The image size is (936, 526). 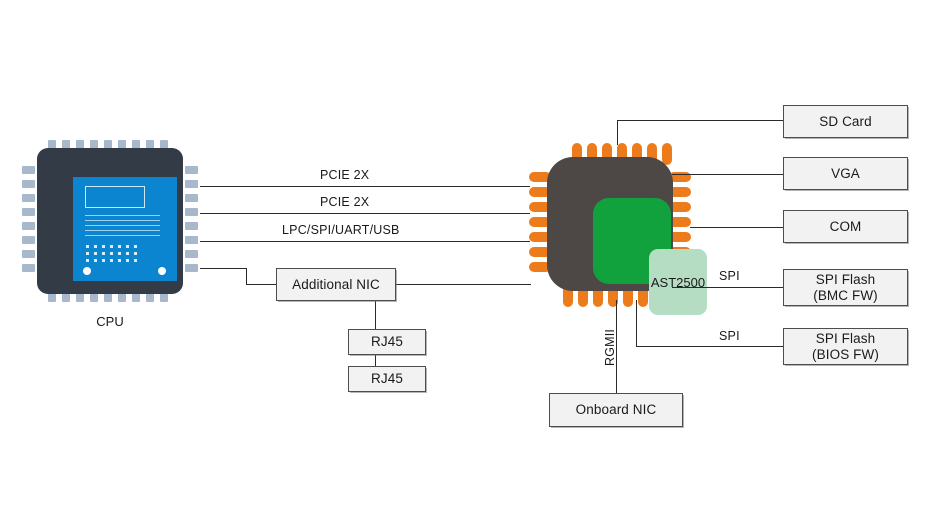 What do you see at coordinates (110, 321) in the screenshot?
I see `cpu-label: CPU` at bounding box center [110, 321].